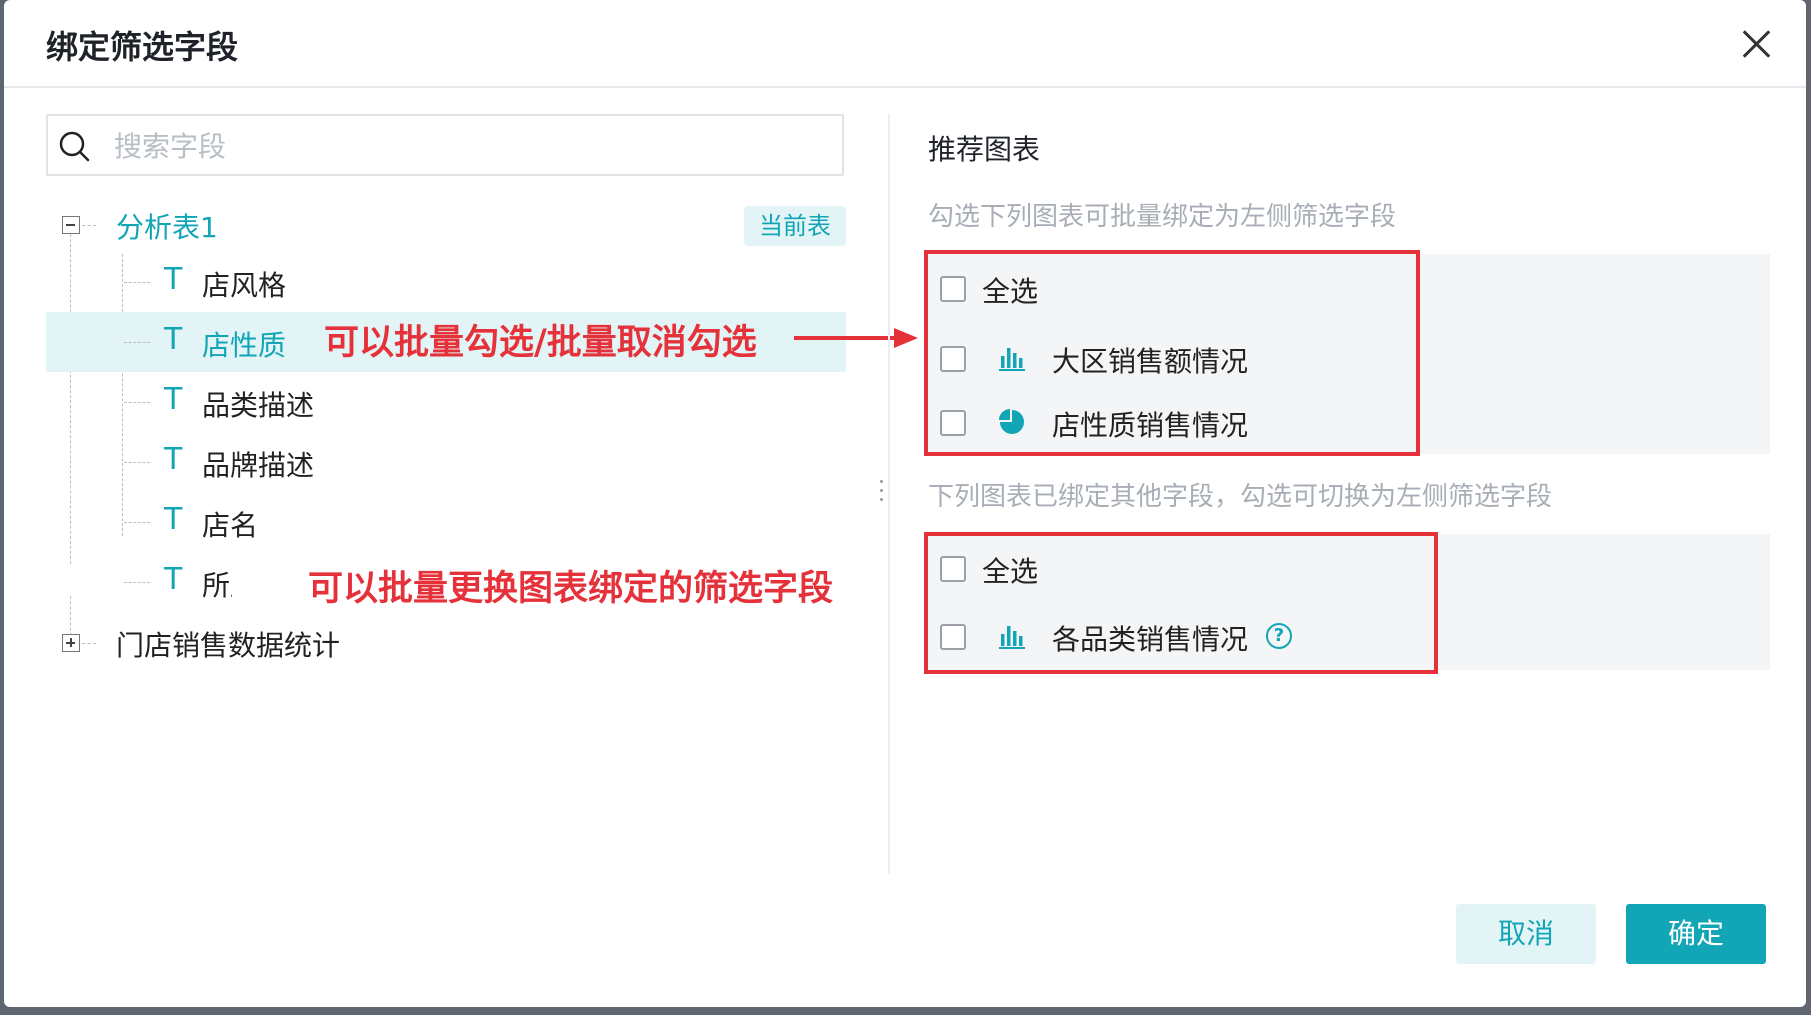 Image resolution: width=1811 pixels, height=1015 pixels. What do you see at coordinates (167, 227) in the screenshot?
I see `tree-root-label: 分析表1` at bounding box center [167, 227].